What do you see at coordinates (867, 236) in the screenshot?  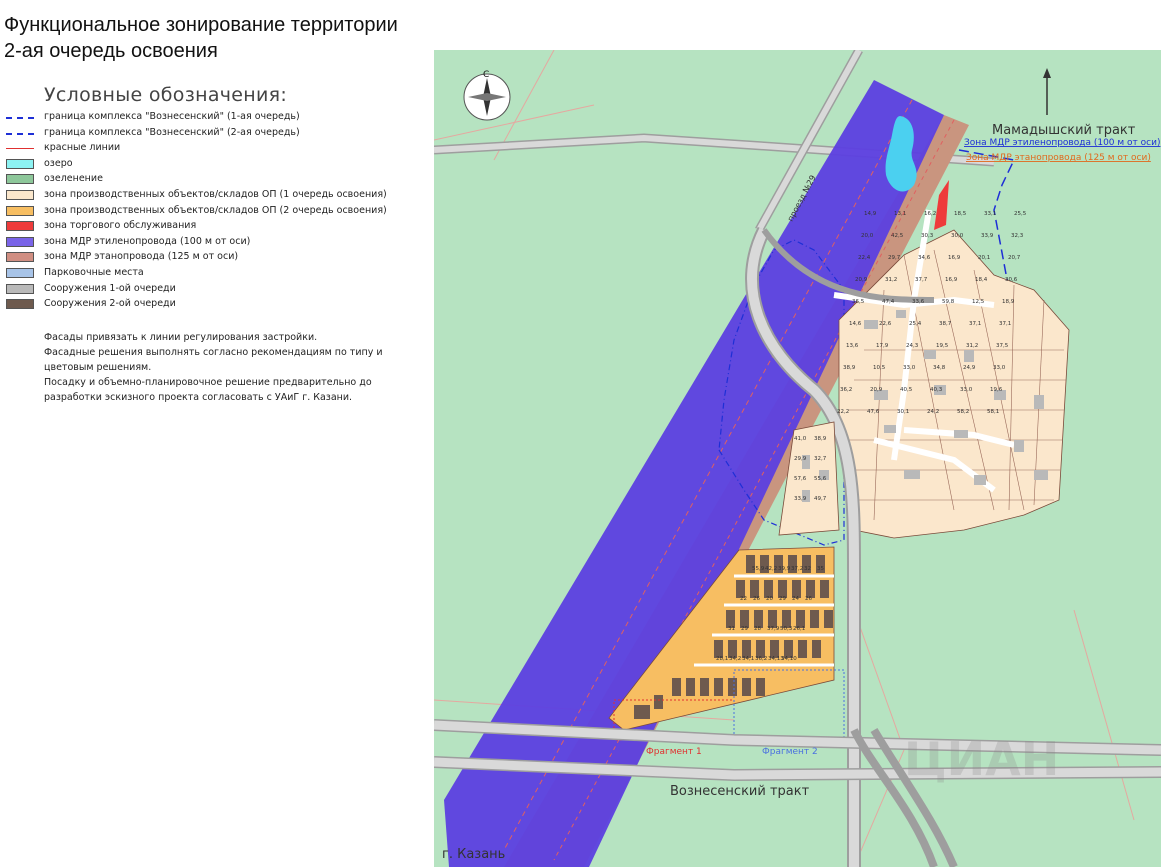 I see `plot-number: 20,0` at bounding box center [867, 236].